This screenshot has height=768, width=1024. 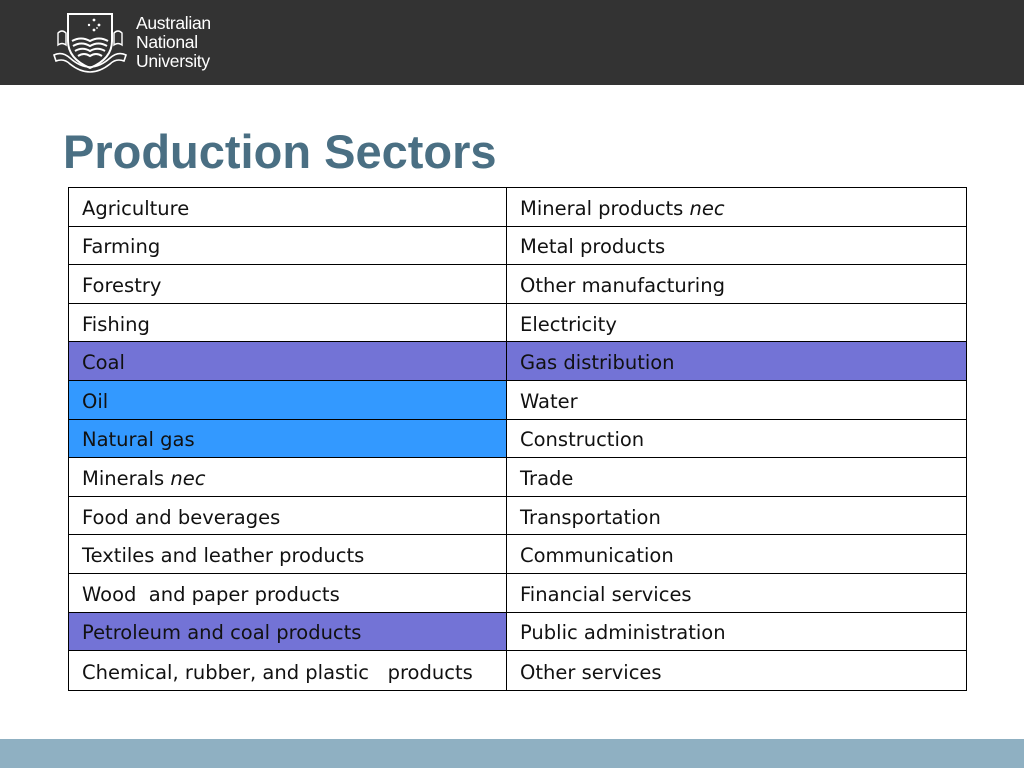 What do you see at coordinates (280, 151) in the screenshot?
I see `slide-title: Production Sectors` at bounding box center [280, 151].